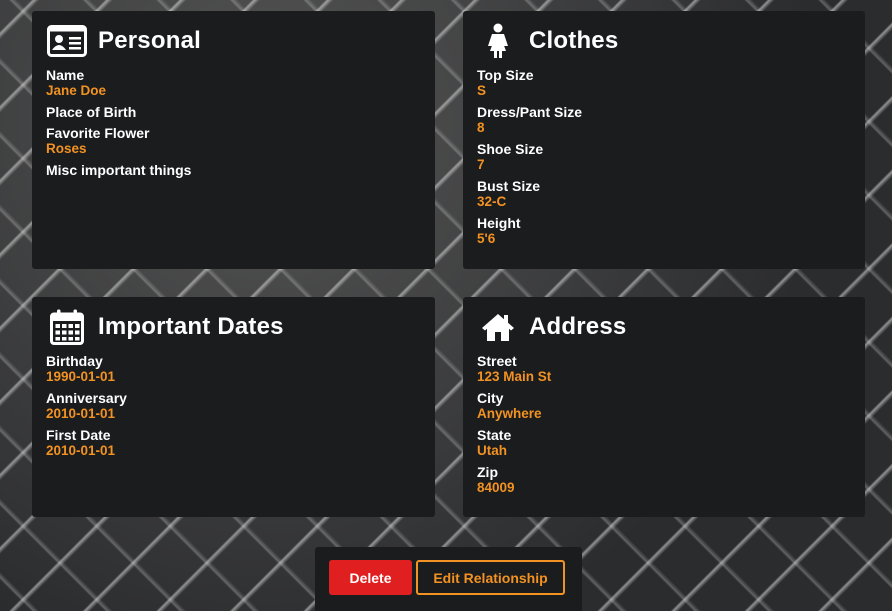 The width and height of the screenshot is (892, 611). What do you see at coordinates (494, 435) in the screenshot?
I see `field-label: State` at bounding box center [494, 435].